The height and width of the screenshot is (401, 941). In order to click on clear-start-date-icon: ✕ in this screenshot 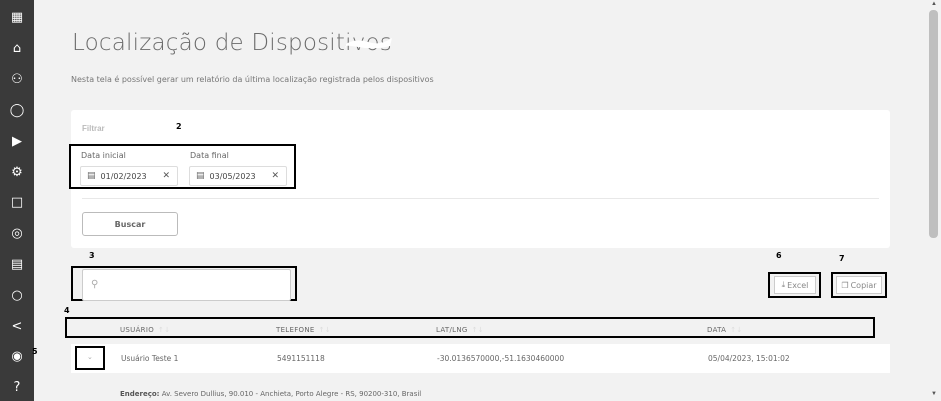, I will do `click(166, 176)`.